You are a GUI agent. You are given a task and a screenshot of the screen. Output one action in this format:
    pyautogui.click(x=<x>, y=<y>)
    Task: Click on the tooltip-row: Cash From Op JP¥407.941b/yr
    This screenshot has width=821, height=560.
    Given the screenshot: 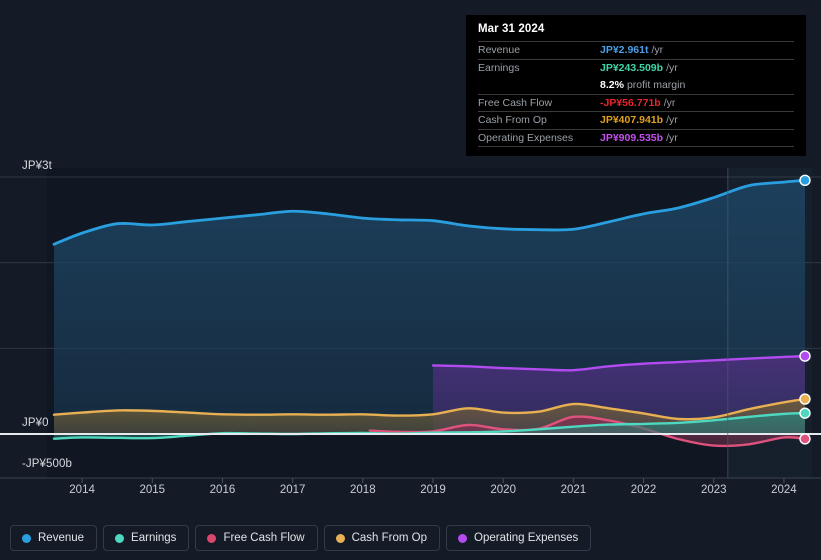 What is the action you would take?
    pyautogui.click(x=636, y=120)
    